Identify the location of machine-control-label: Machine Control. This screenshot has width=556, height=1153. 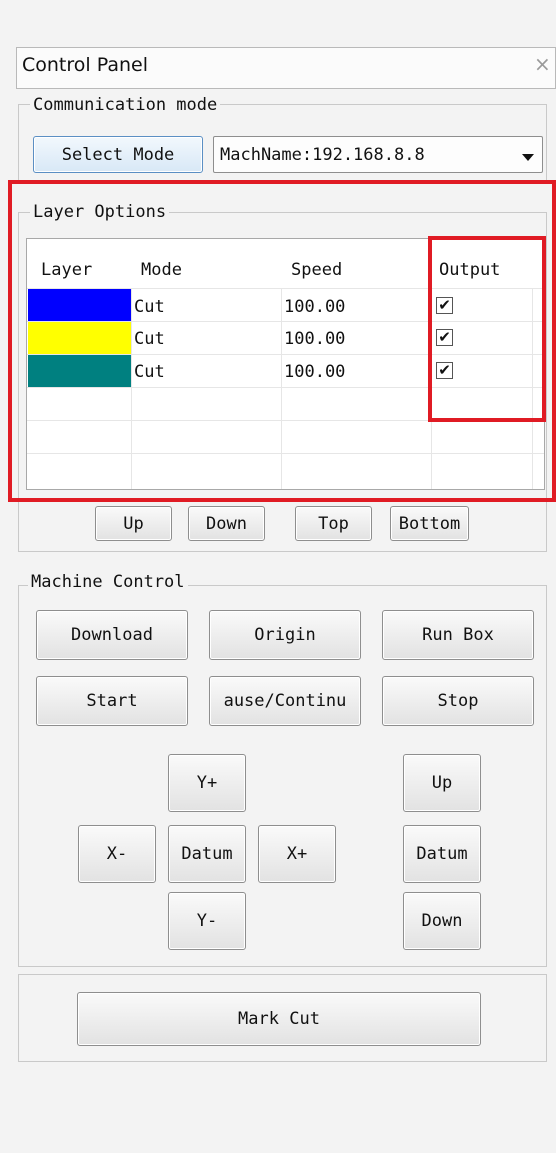
(108, 582).